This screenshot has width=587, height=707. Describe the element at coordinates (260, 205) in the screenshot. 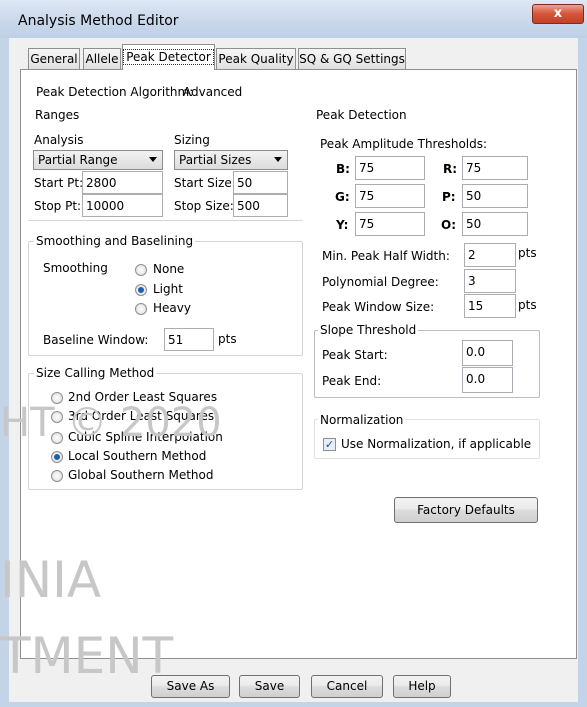

I see `stop-size-input: 500` at that location.